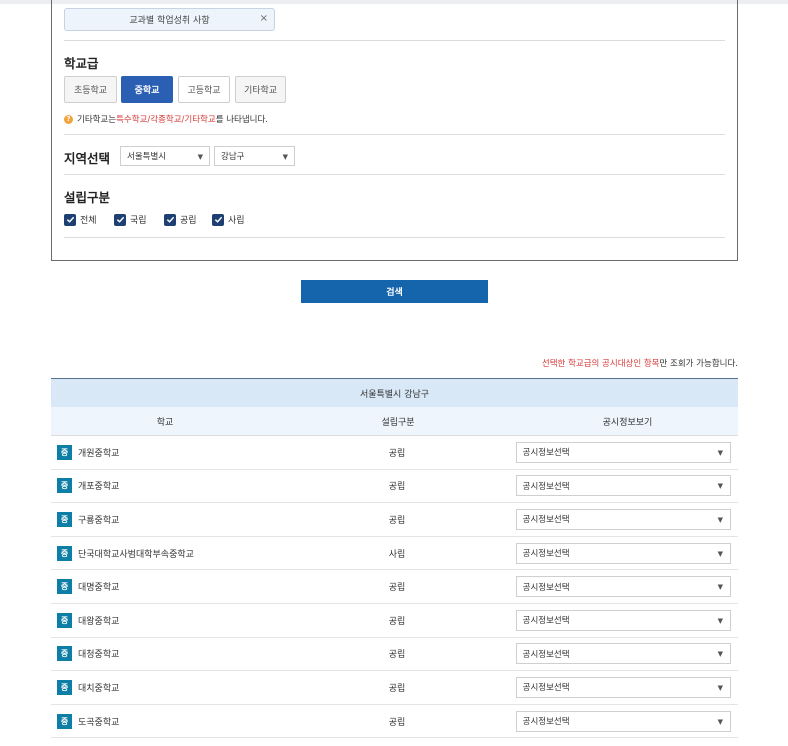 This screenshot has height=746, width=788. What do you see at coordinates (639, 364) in the screenshot?
I see `result-notice: 선택한 학교급의 공시대상인 항목만 조회가 가능합니다.` at bounding box center [639, 364].